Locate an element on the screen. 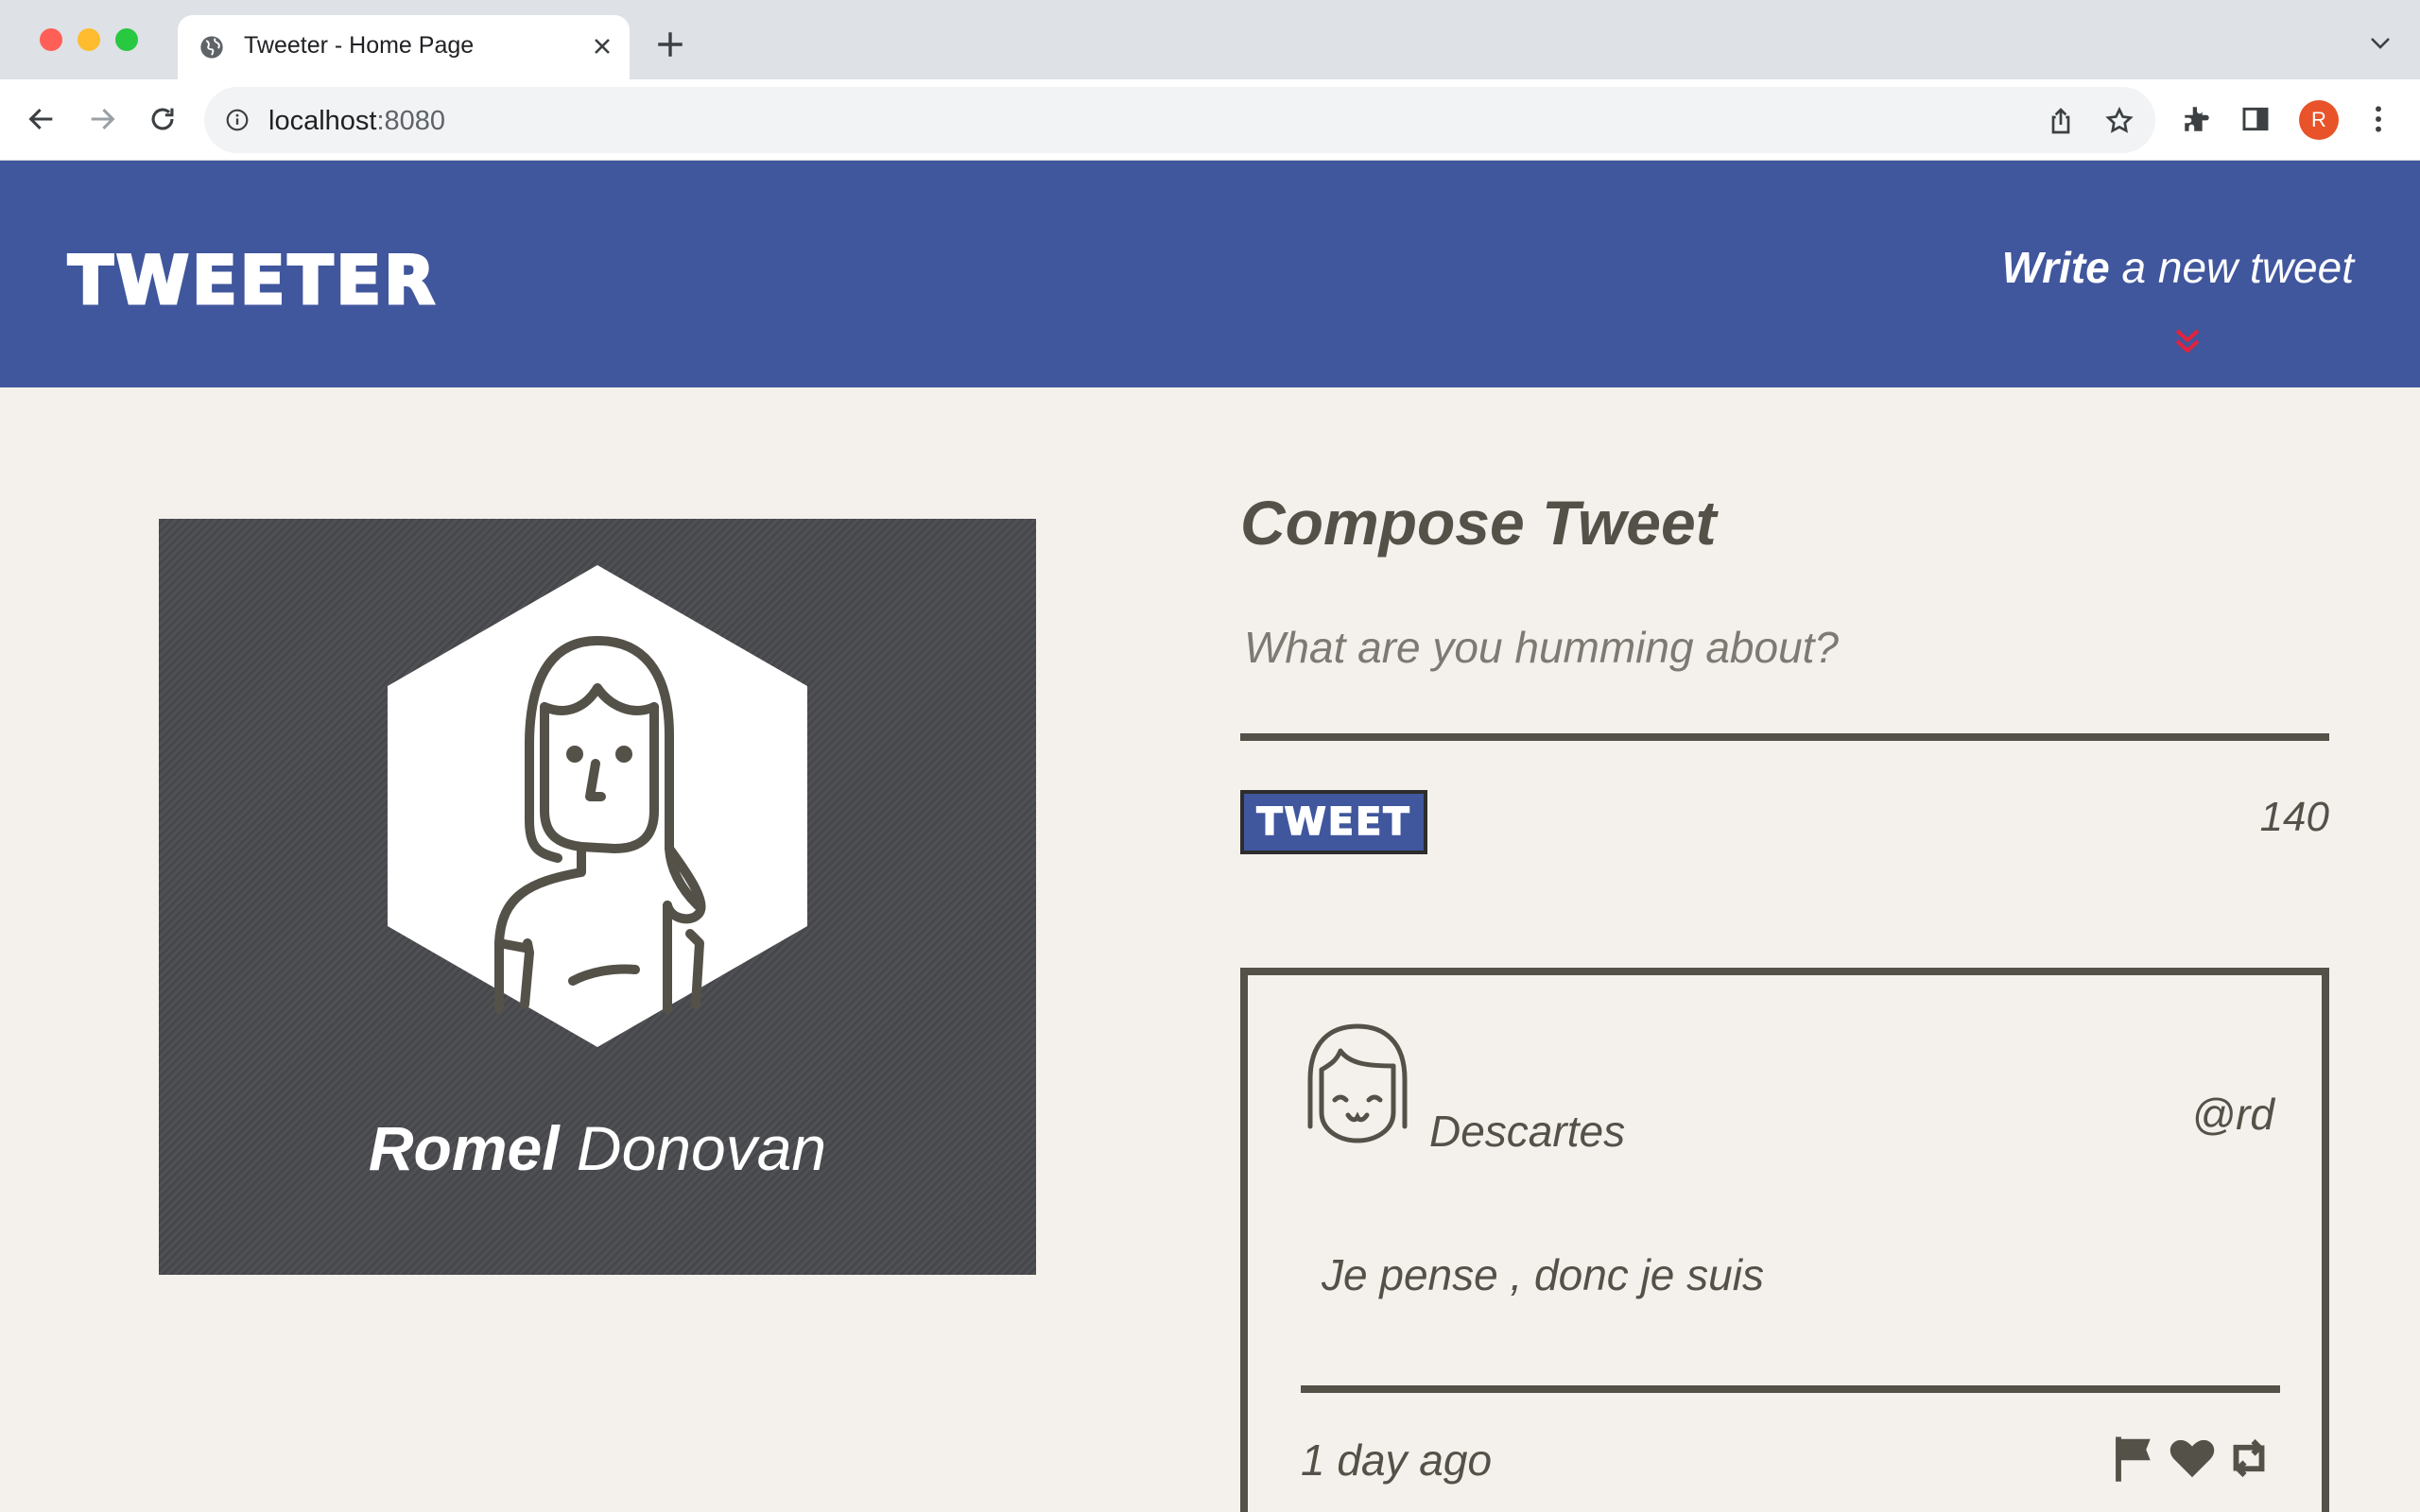 This screenshot has width=2420, height=1512. tweet-text-input is located at coordinates (1784, 676).